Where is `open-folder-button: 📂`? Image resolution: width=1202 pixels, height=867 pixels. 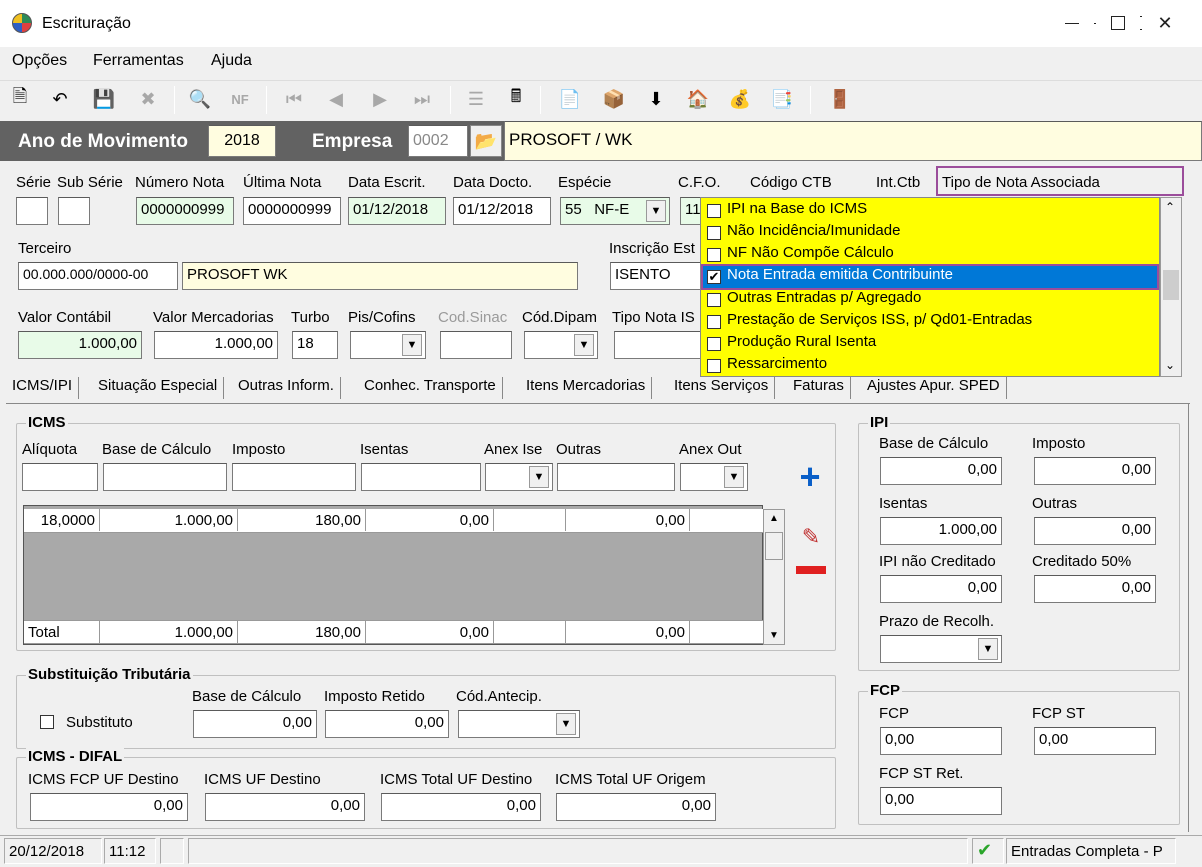
open-folder-button: 📂 is located at coordinates (486, 141).